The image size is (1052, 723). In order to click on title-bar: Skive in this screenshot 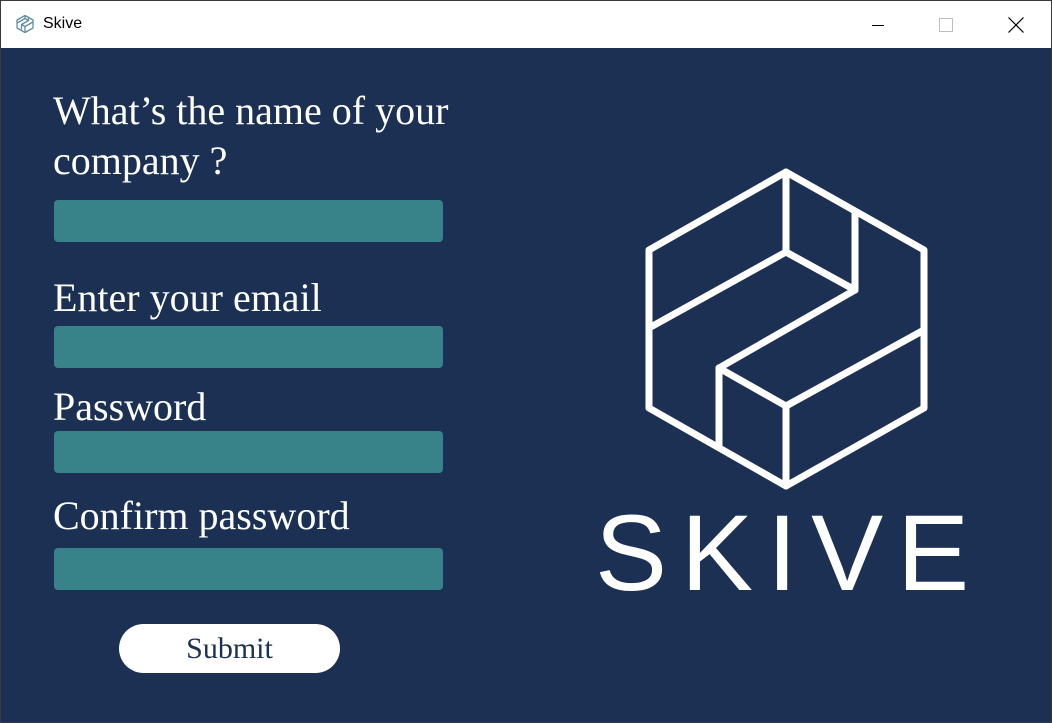, I will do `click(526, 24)`.